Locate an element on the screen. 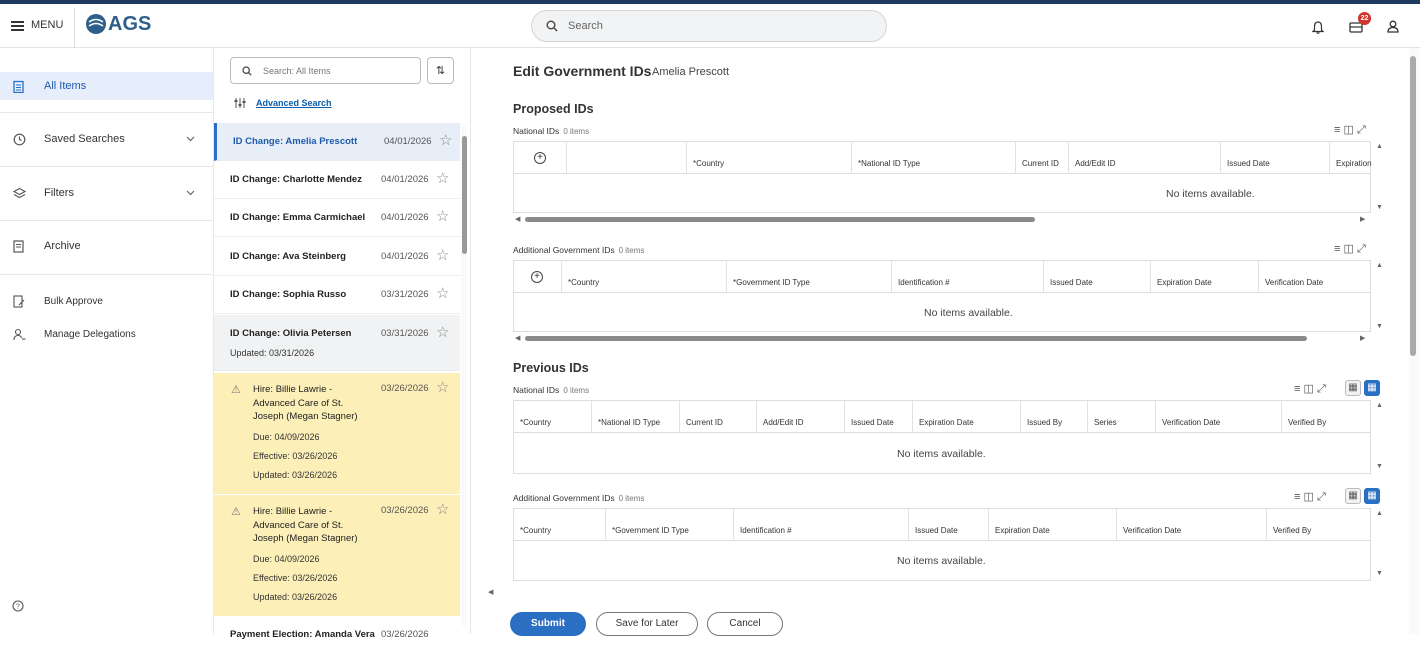 The width and height of the screenshot is (1420, 660). list-item: ID Change: Ava Steinberg 04/01/2026 ☆ is located at coordinates (337, 257).